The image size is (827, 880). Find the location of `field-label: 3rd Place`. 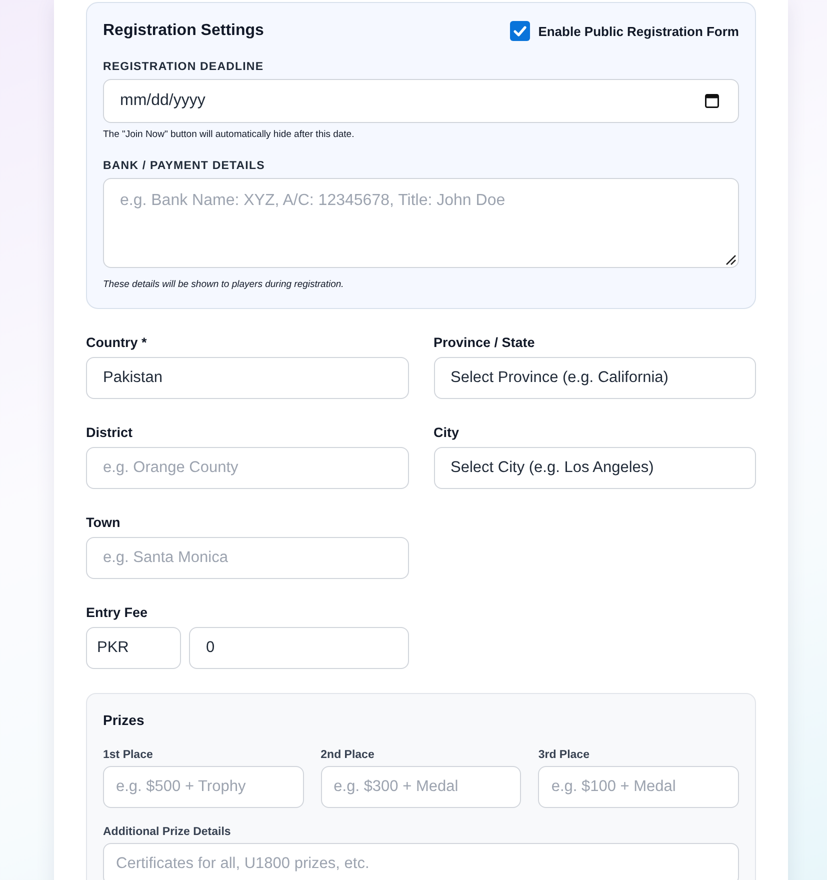

field-label: 3rd Place is located at coordinates (564, 755).